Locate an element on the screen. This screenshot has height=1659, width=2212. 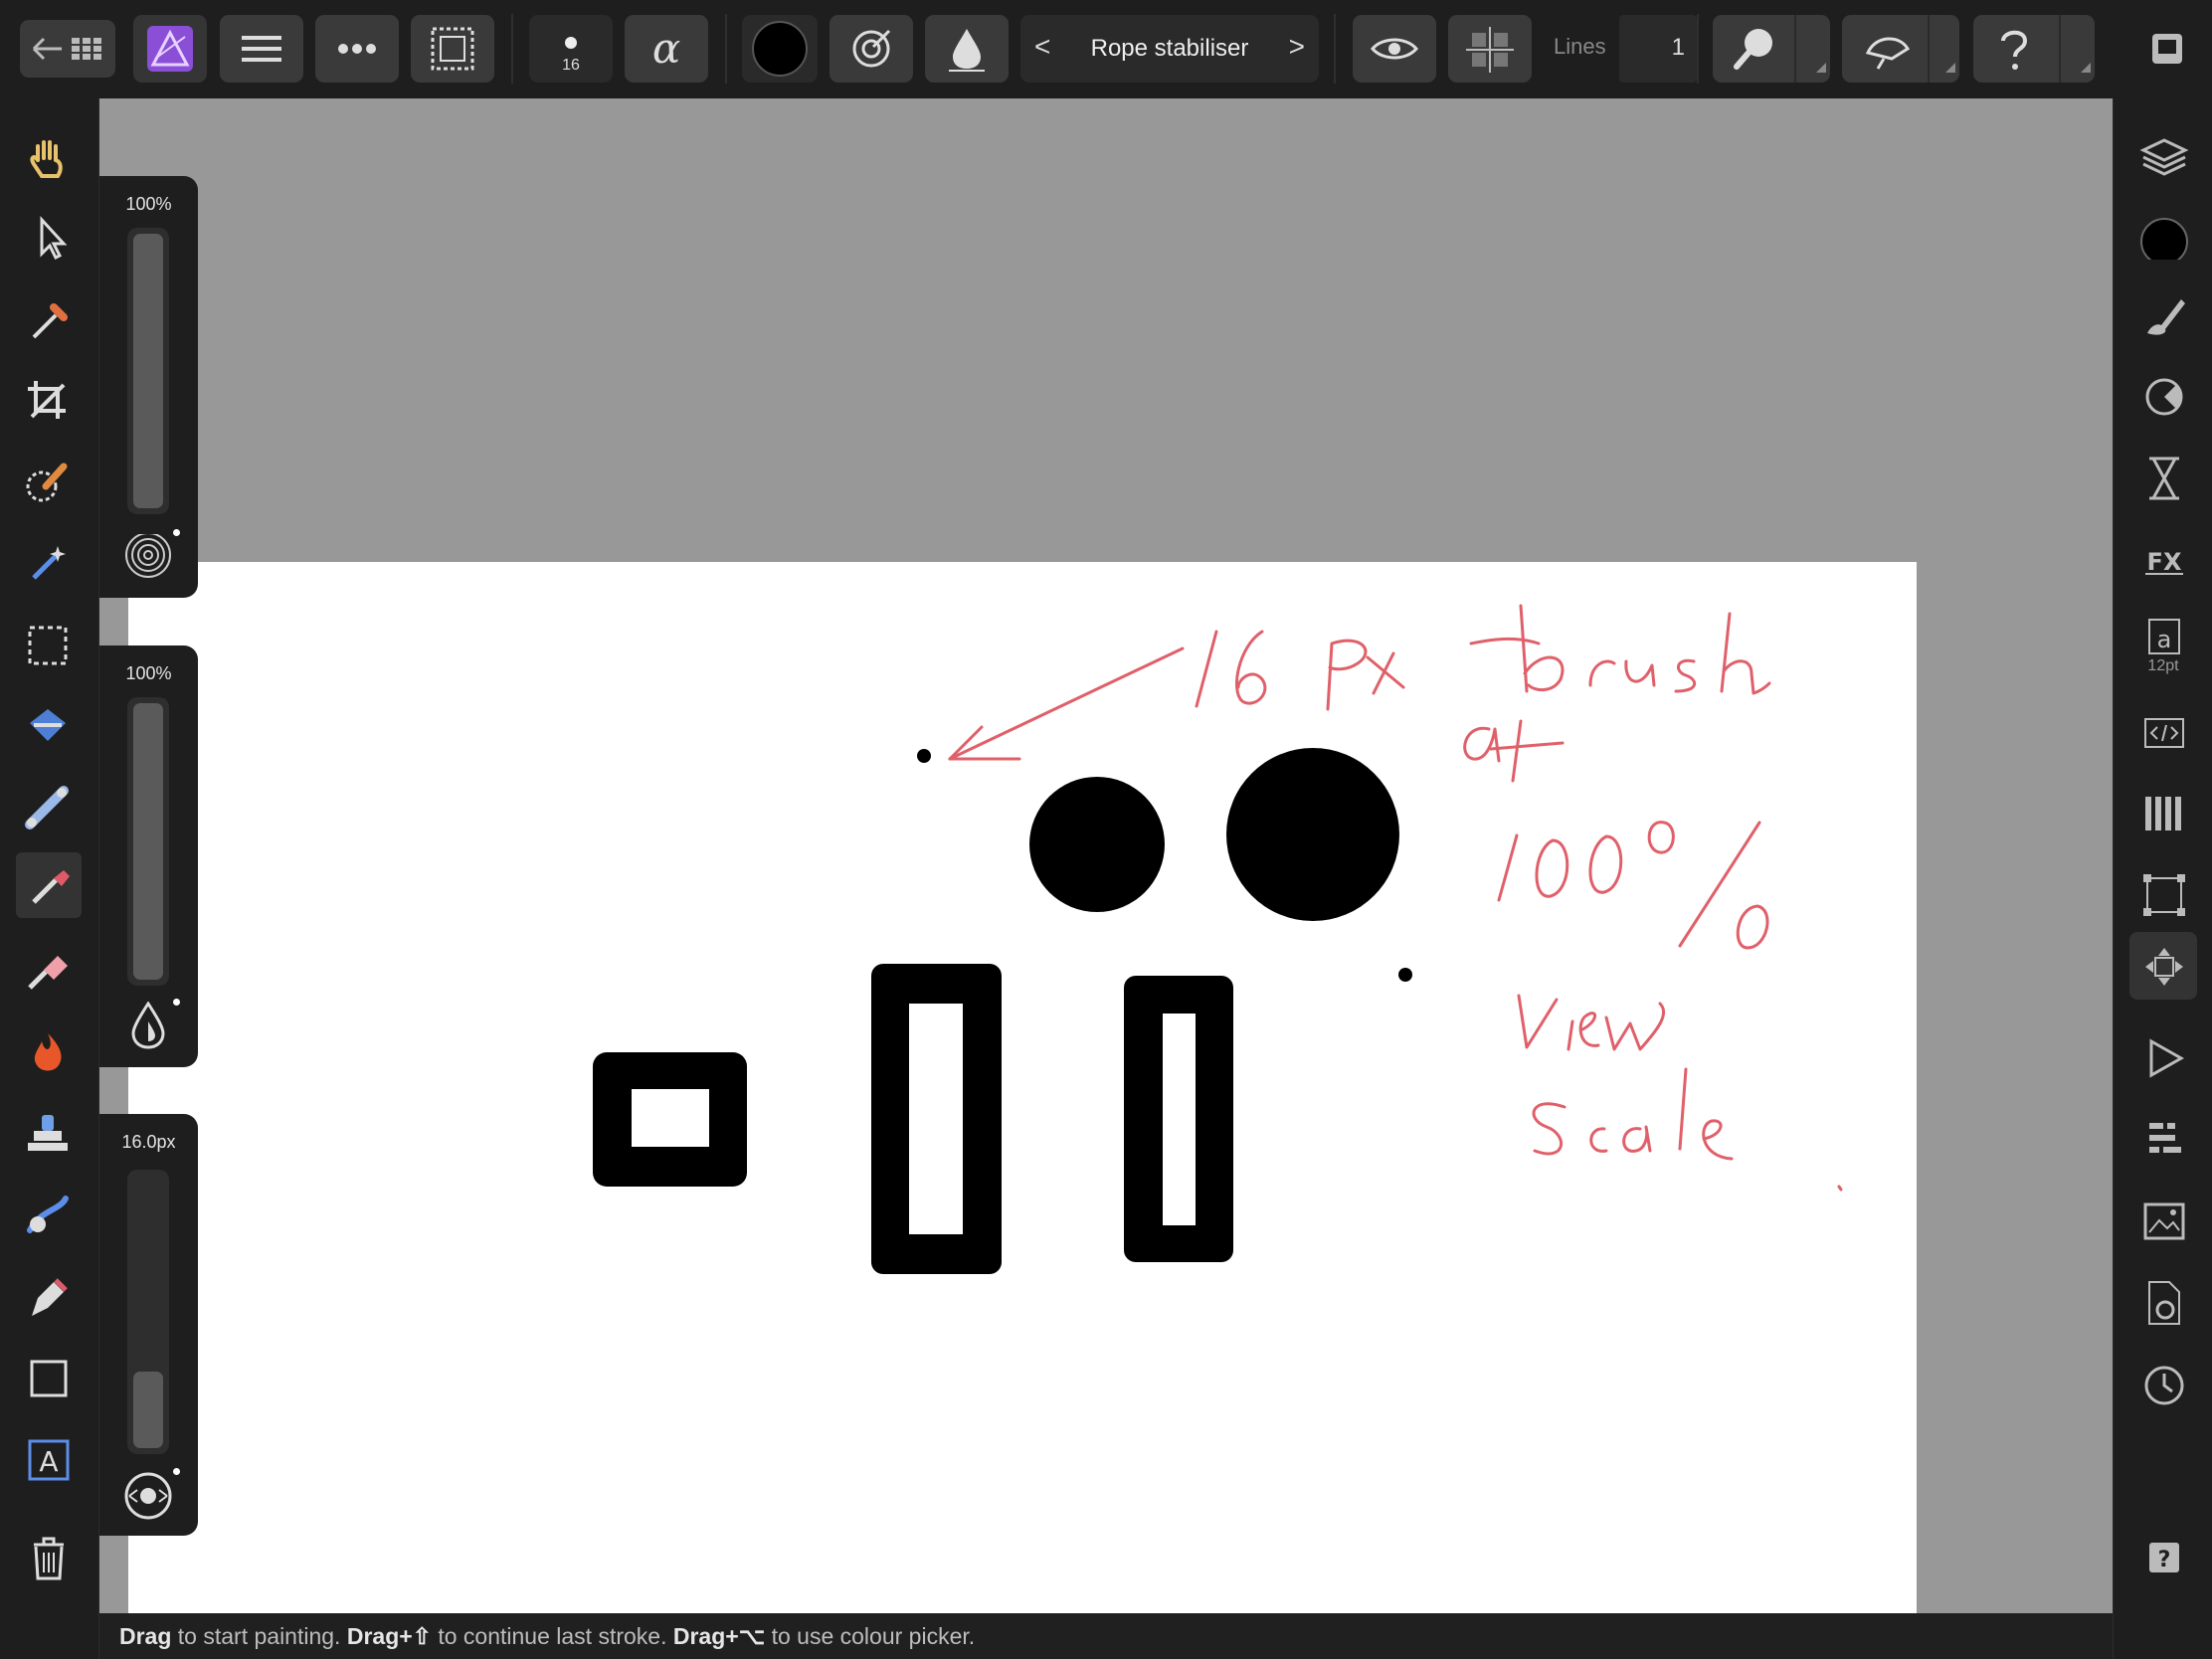
lines-label: Lines is located at coordinates (1580, 46).